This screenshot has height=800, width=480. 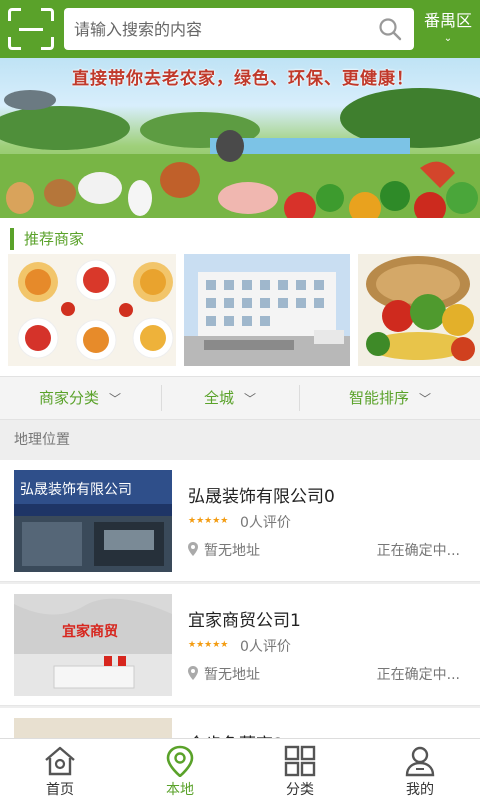 I want to click on filter-label: 全城, so click(x=218, y=398).